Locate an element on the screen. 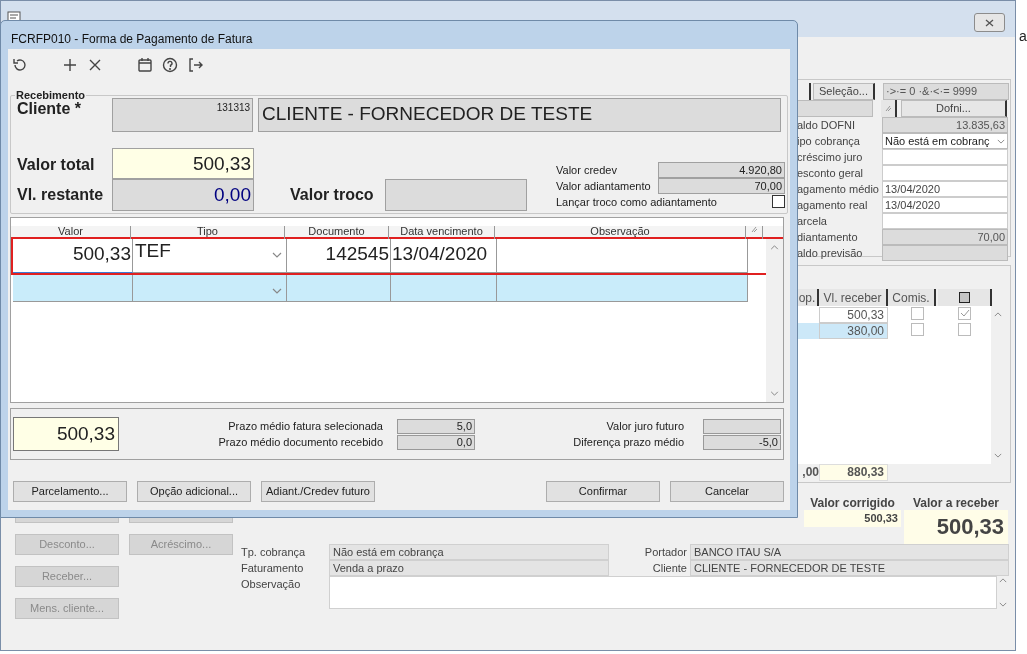 This screenshot has height=654, width=1027. button: Adiant./Credev futuro is located at coordinates (318, 491).